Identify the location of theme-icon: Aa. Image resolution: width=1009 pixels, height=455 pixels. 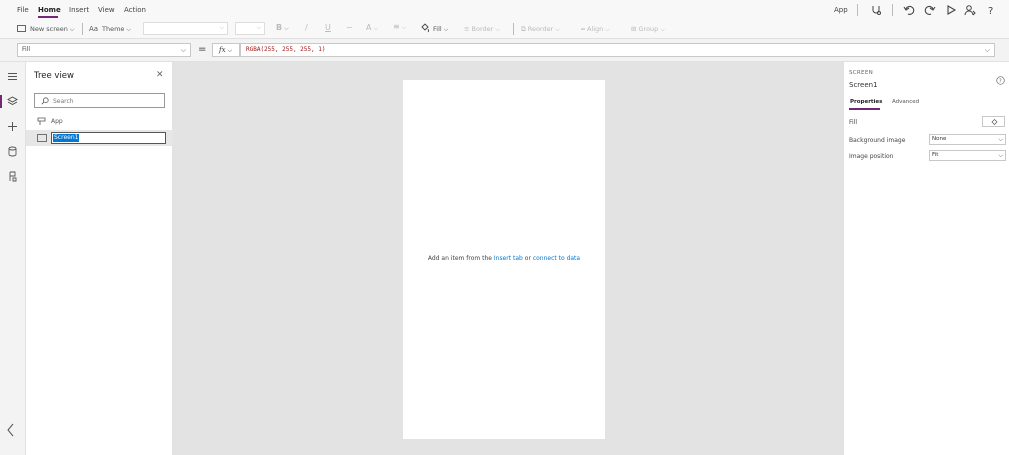
(94, 29).